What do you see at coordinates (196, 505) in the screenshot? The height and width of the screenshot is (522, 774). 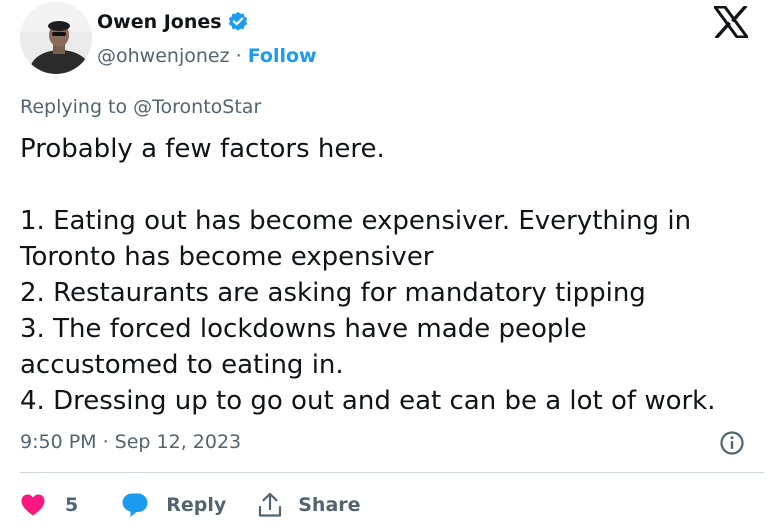 I see `reply-label: Reply` at bounding box center [196, 505].